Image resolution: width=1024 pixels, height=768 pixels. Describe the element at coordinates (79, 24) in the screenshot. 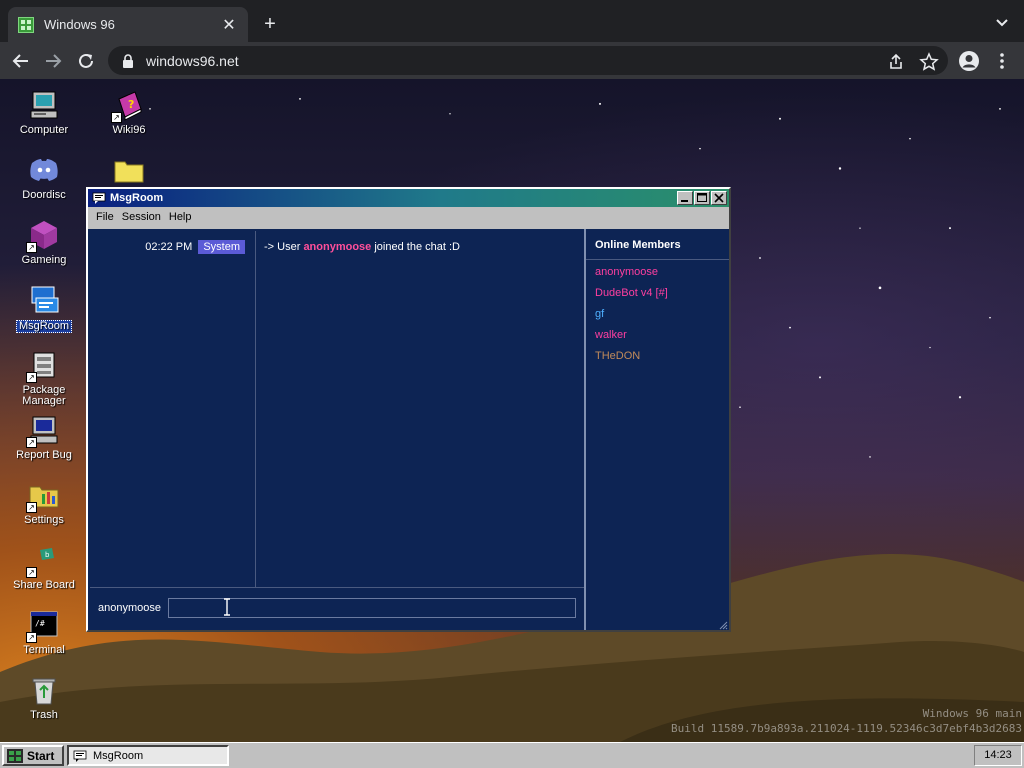

I see `tab-title: Windows 96` at that location.